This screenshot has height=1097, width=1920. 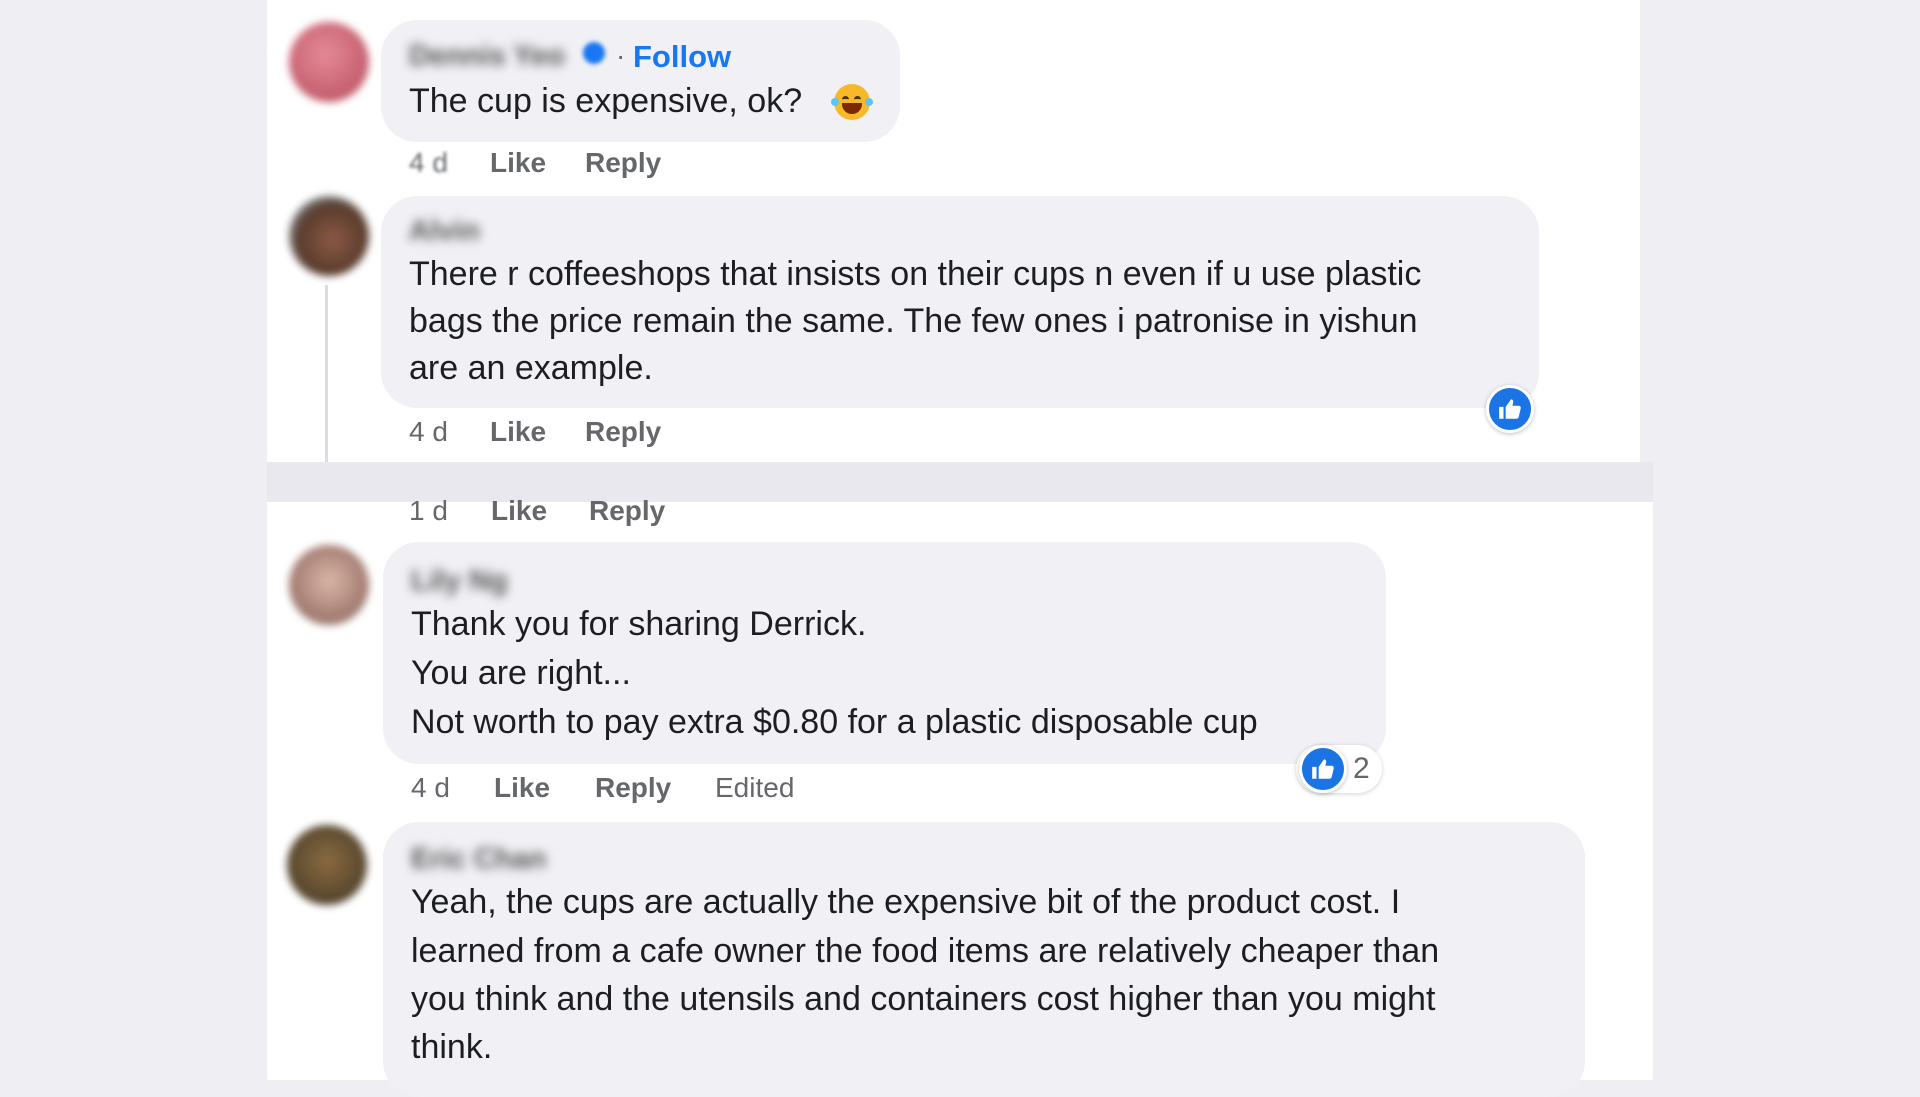 What do you see at coordinates (531, 368) in the screenshot?
I see `comment-text-line: are an example.` at bounding box center [531, 368].